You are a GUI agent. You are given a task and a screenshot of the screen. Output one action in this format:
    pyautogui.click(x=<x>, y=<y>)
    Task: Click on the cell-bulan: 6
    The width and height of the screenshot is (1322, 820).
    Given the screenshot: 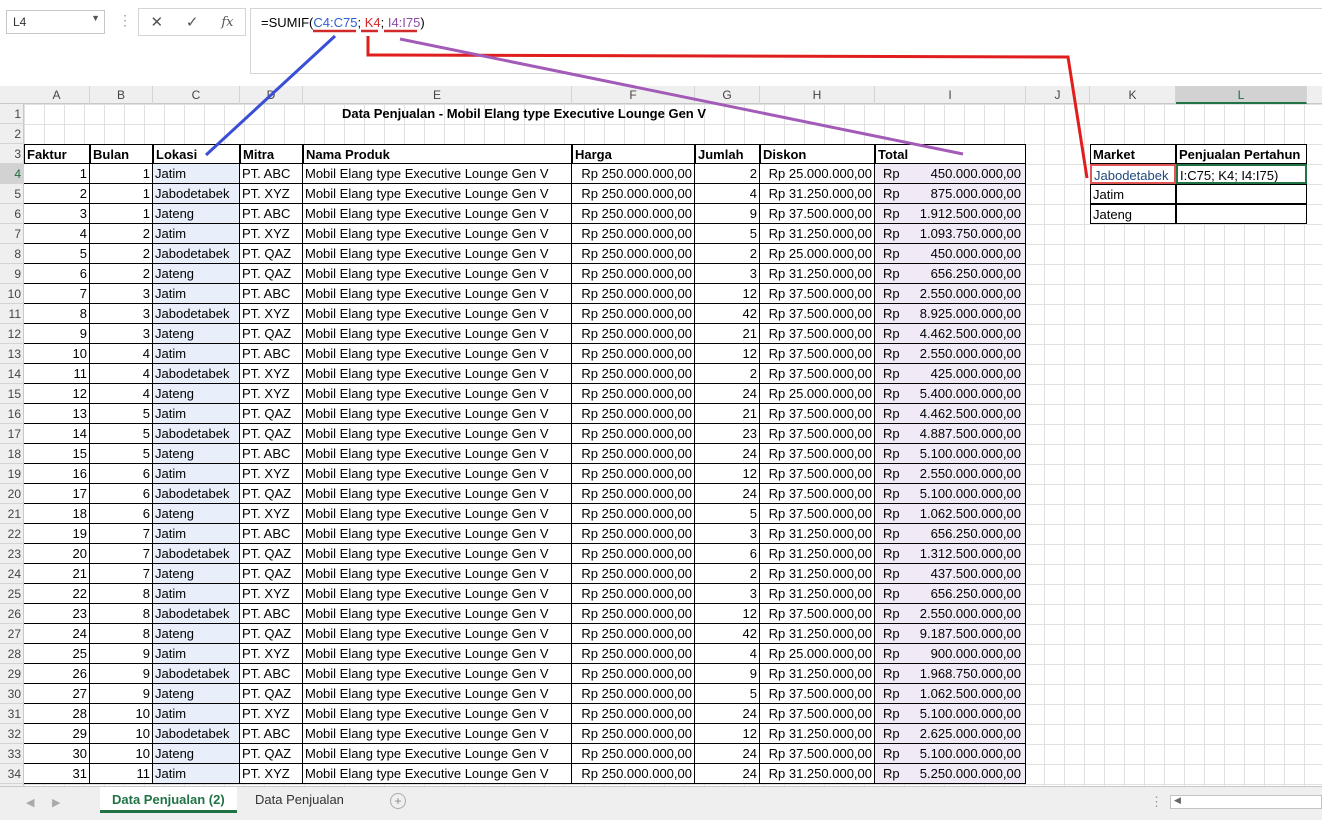 What is the action you would take?
    pyautogui.click(x=121, y=494)
    